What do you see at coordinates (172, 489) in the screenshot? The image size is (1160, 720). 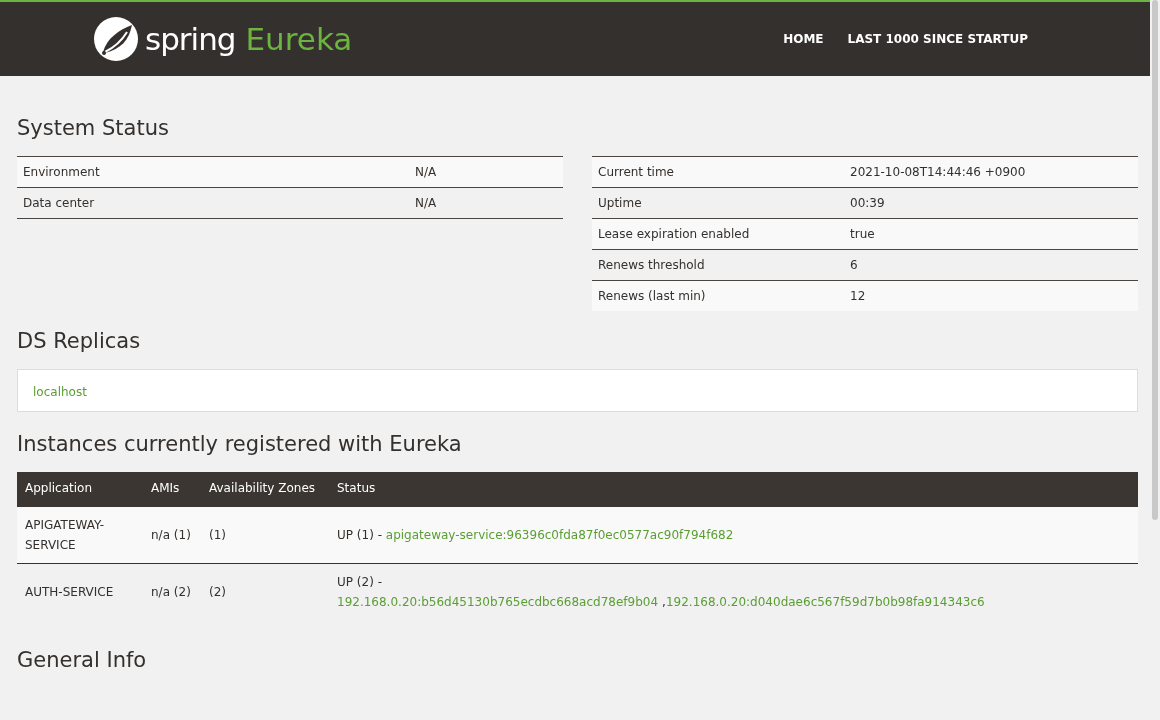 I see `column-header: AMIs` at bounding box center [172, 489].